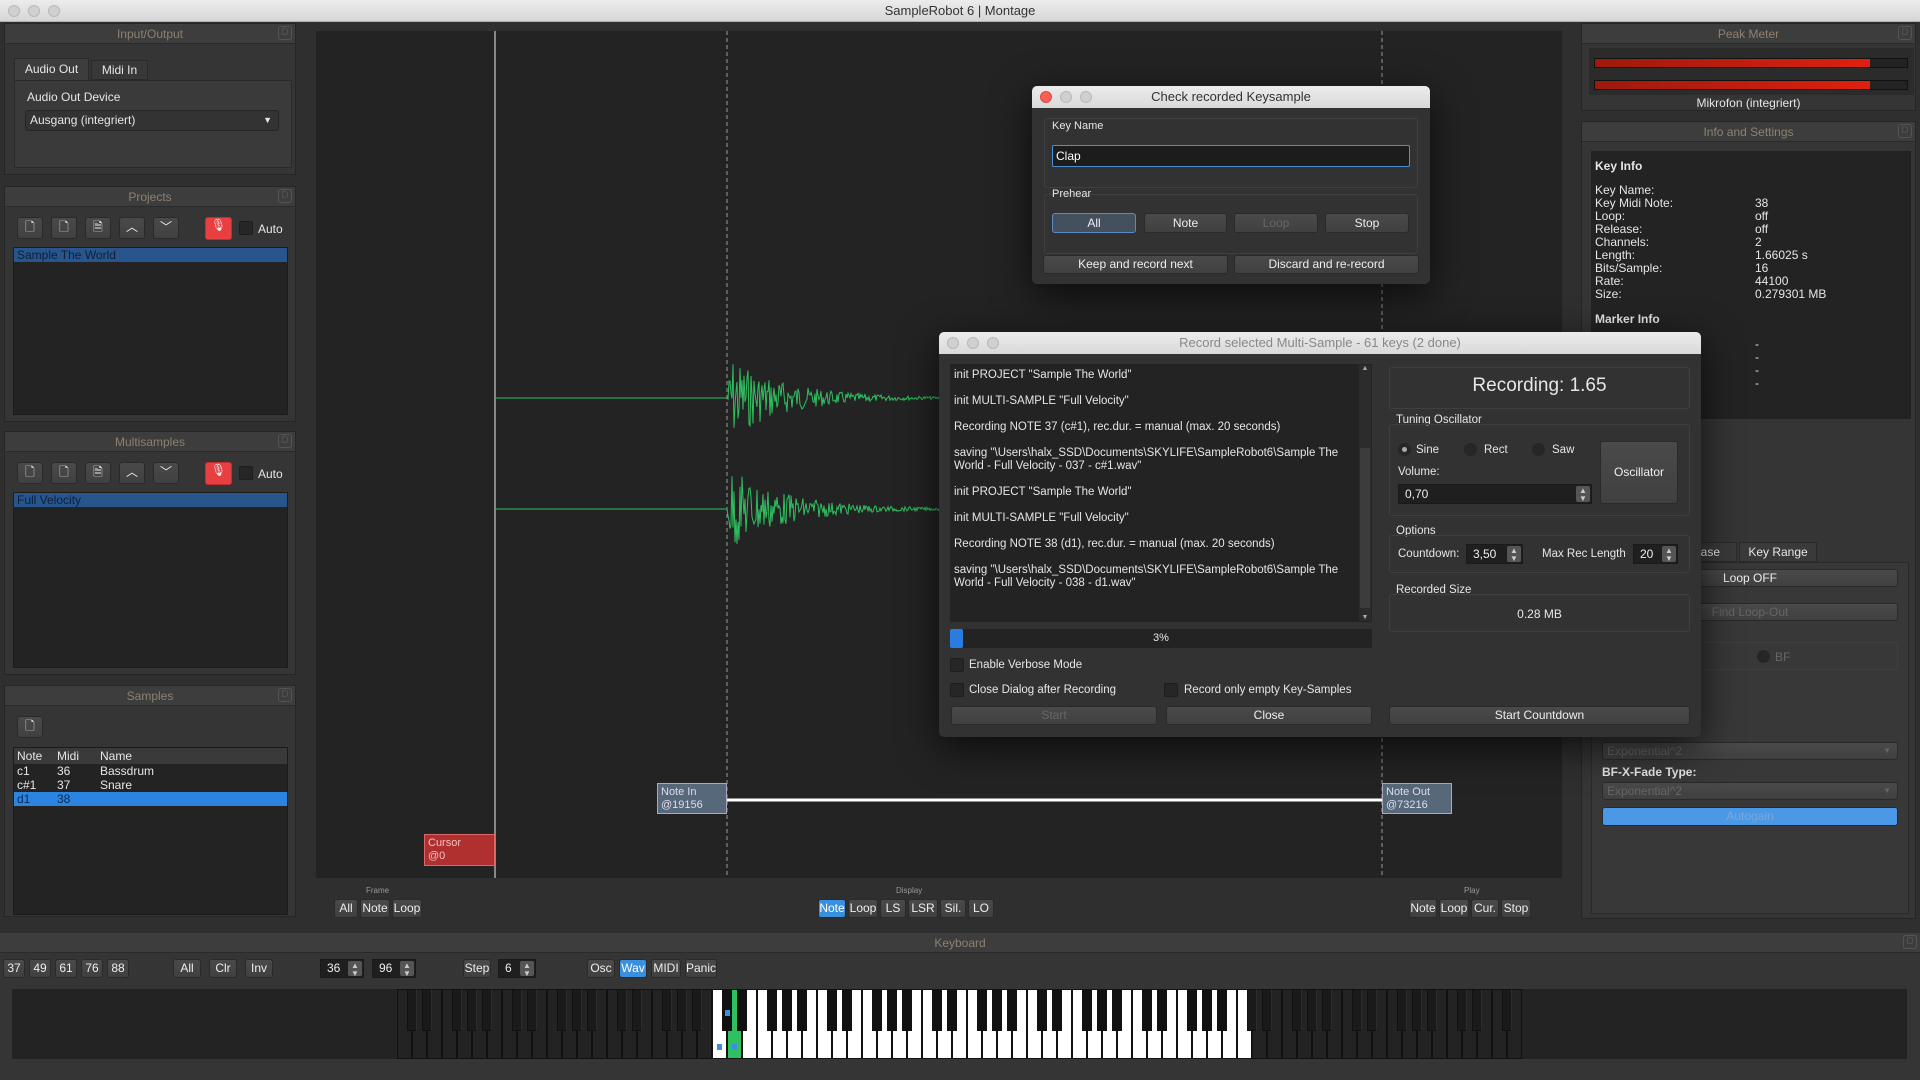 Image resolution: width=1920 pixels, height=1080 pixels. Describe the element at coordinates (1185, 223) in the screenshot. I see `prehear-note-button: Note` at that location.